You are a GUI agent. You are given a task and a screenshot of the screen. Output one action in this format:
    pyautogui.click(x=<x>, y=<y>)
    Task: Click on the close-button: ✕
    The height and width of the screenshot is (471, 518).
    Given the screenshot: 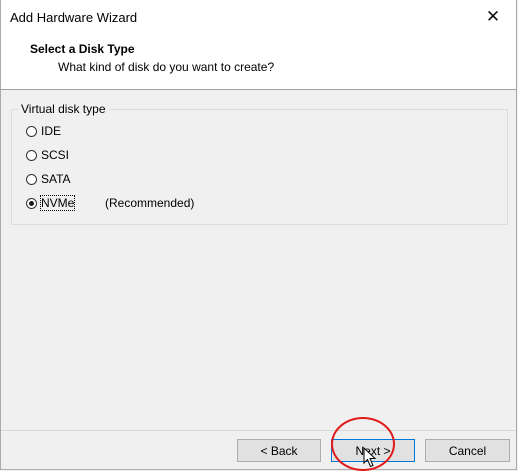 What is the action you would take?
    pyautogui.click(x=493, y=16)
    